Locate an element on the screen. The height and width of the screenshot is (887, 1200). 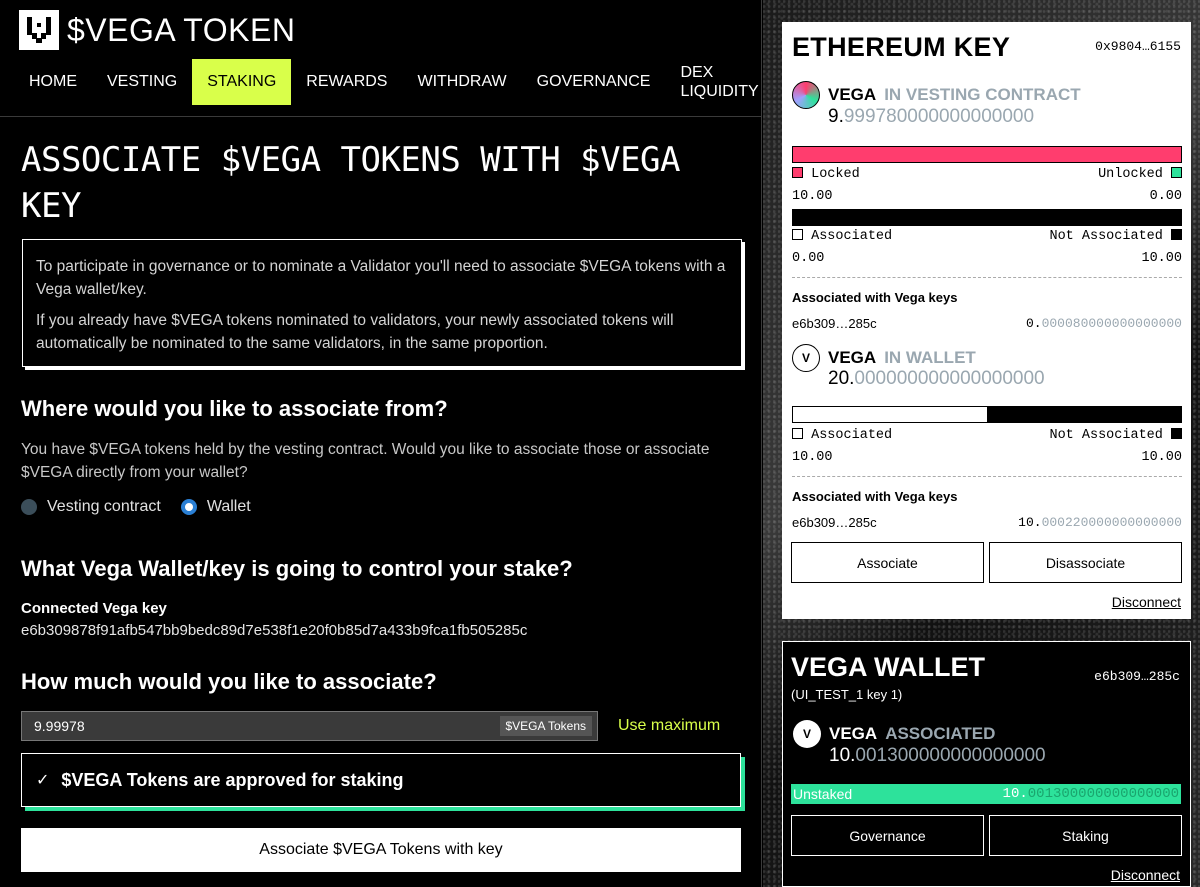
vw-token-name: VEGA is located at coordinates (853, 733).